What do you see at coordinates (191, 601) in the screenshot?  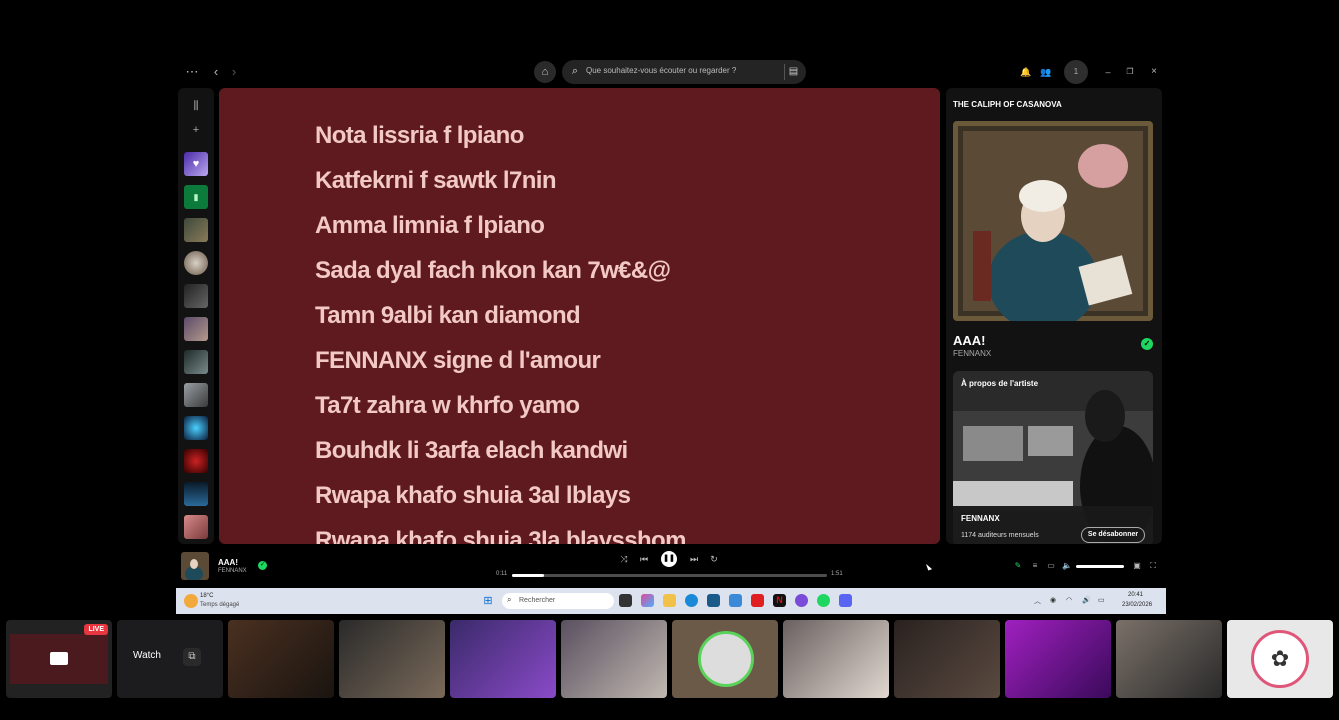 I see `weather-icon` at bounding box center [191, 601].